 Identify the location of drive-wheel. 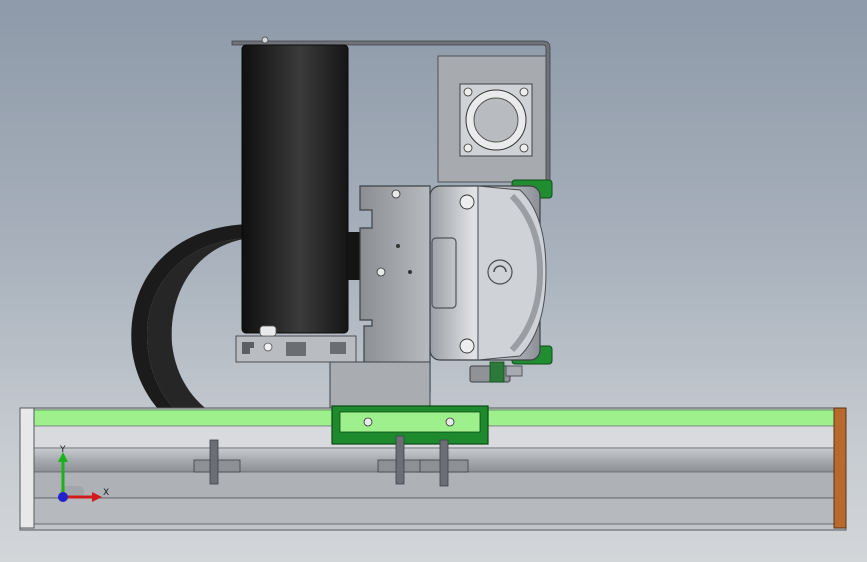
(301, 189).